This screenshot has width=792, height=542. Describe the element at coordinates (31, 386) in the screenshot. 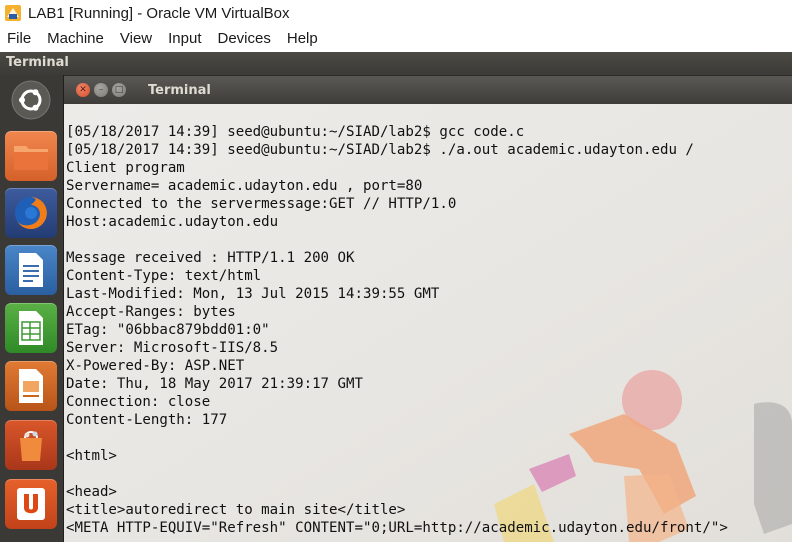

I see `impress-icon` at that location.